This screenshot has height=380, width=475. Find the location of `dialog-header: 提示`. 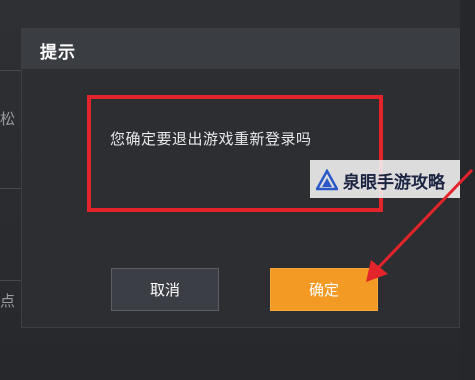

dialog-header: 提示 is located at coordinates (240, 49).